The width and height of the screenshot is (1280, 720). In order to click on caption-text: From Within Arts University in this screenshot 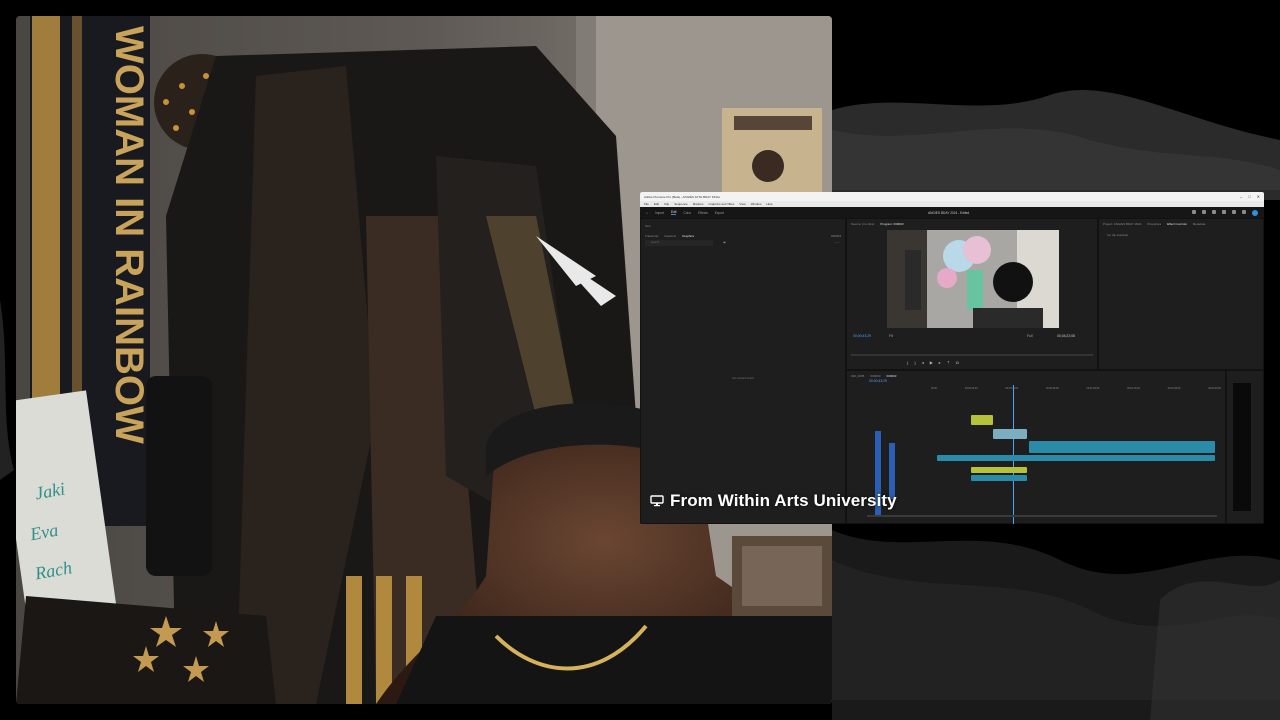, I will do `click(783, 500)`.